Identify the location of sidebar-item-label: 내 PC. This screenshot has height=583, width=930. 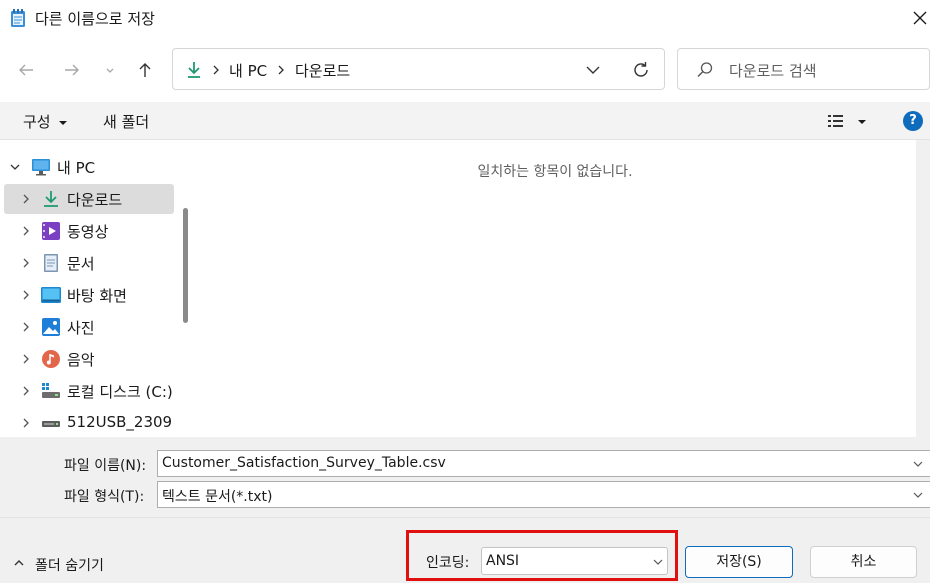
(76, 168).